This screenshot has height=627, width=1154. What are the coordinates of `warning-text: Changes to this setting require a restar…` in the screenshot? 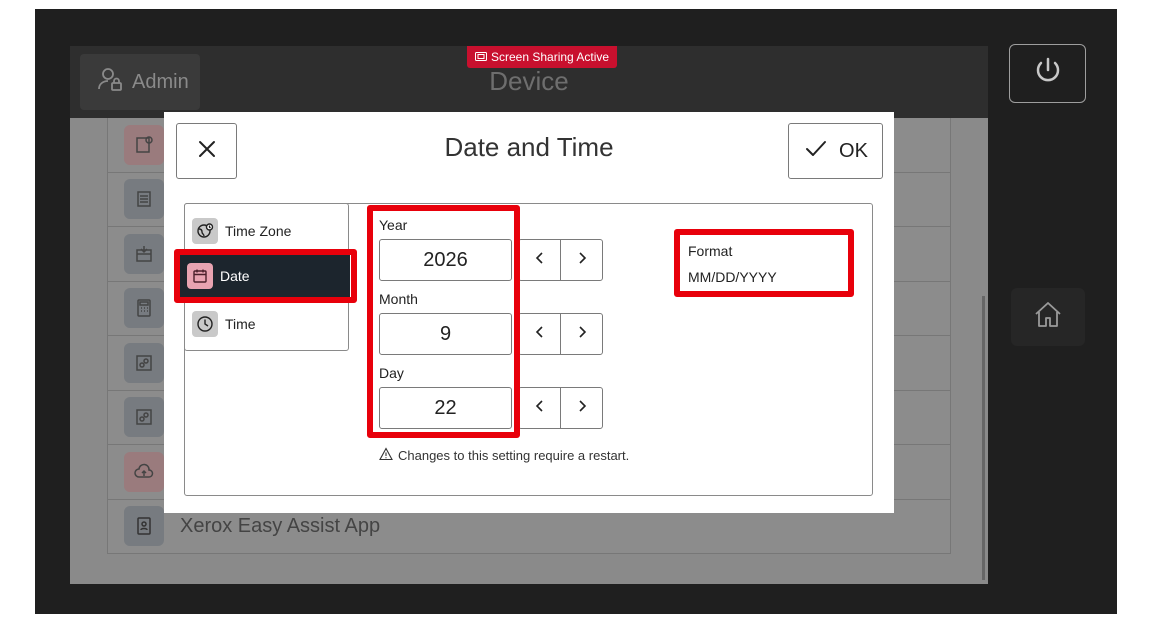 It's located at (514, 455).